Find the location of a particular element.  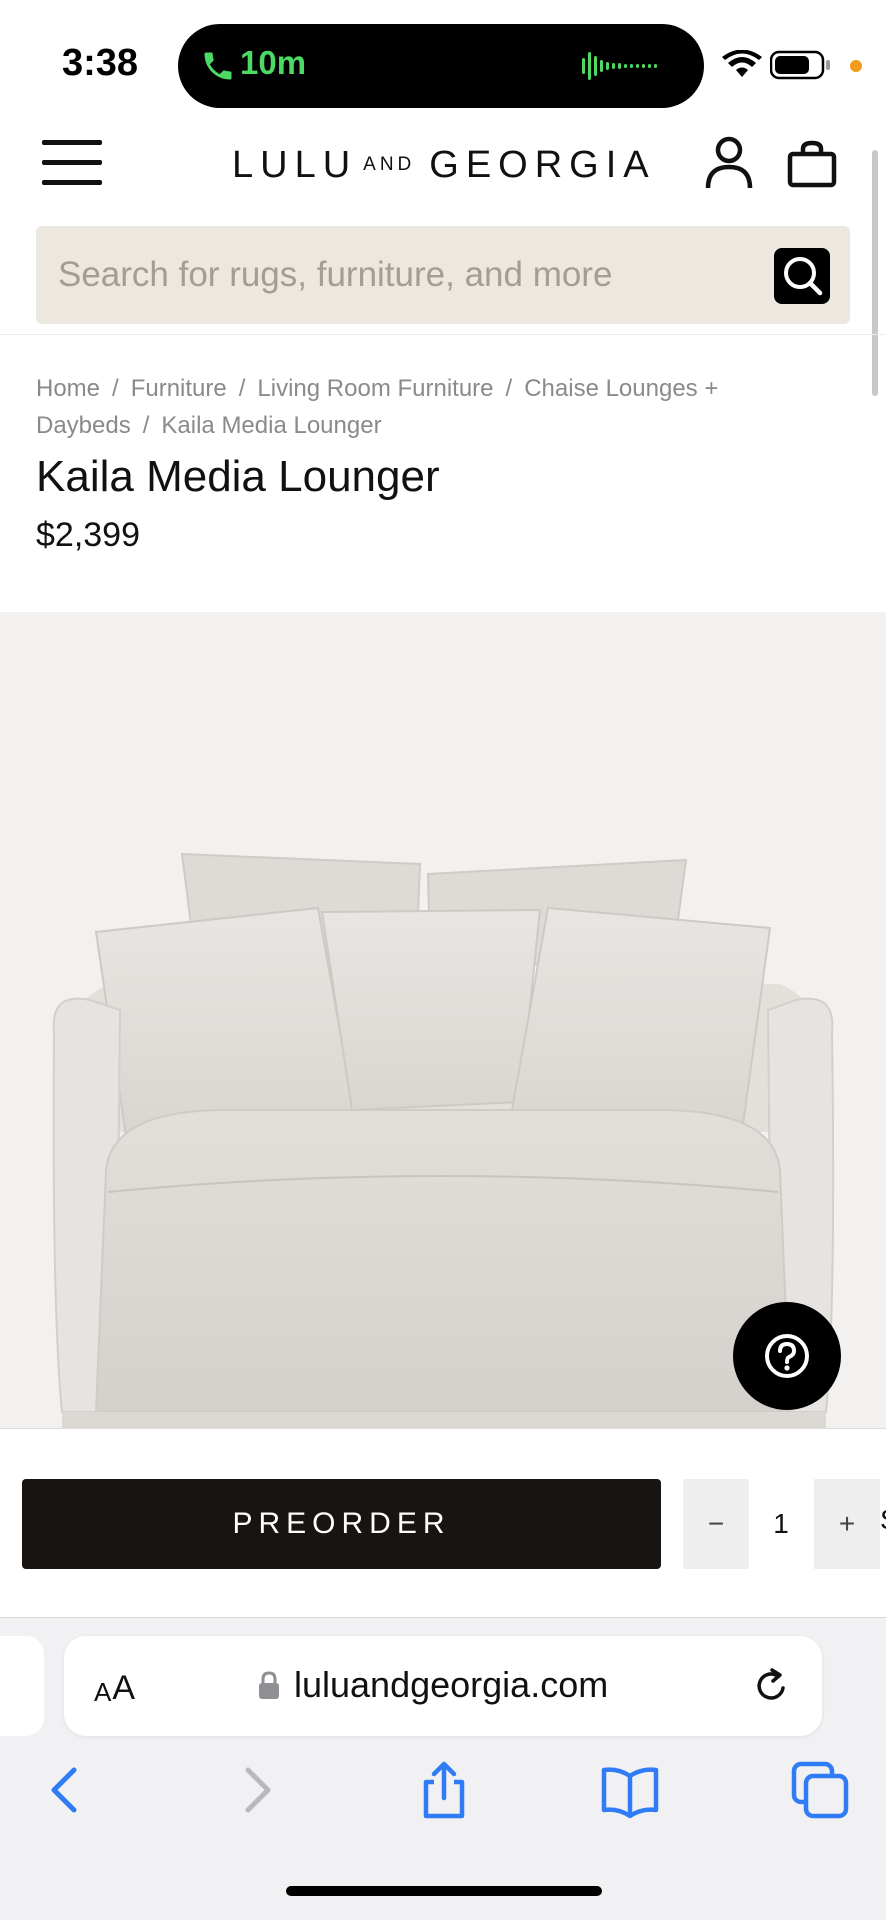

search-button is located at coordinates (802, 276).